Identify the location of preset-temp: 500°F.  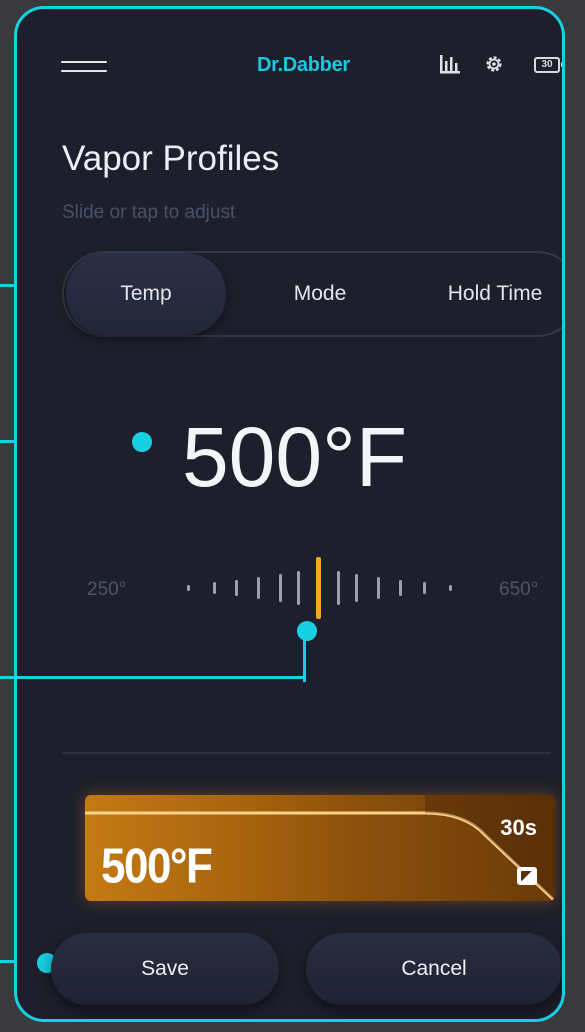
(157, 866).